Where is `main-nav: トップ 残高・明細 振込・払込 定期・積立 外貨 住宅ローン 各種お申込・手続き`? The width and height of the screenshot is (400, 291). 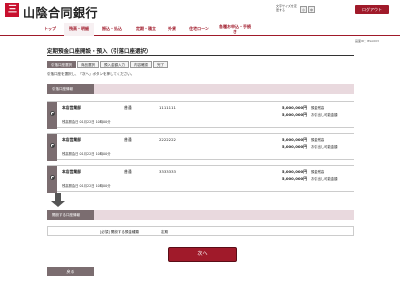
main-nav: トップ 残高・明細 振込・払込 定期・積立 外貨 住宅ローン 各種お申込・手続き is located at coordinates (200, 29).